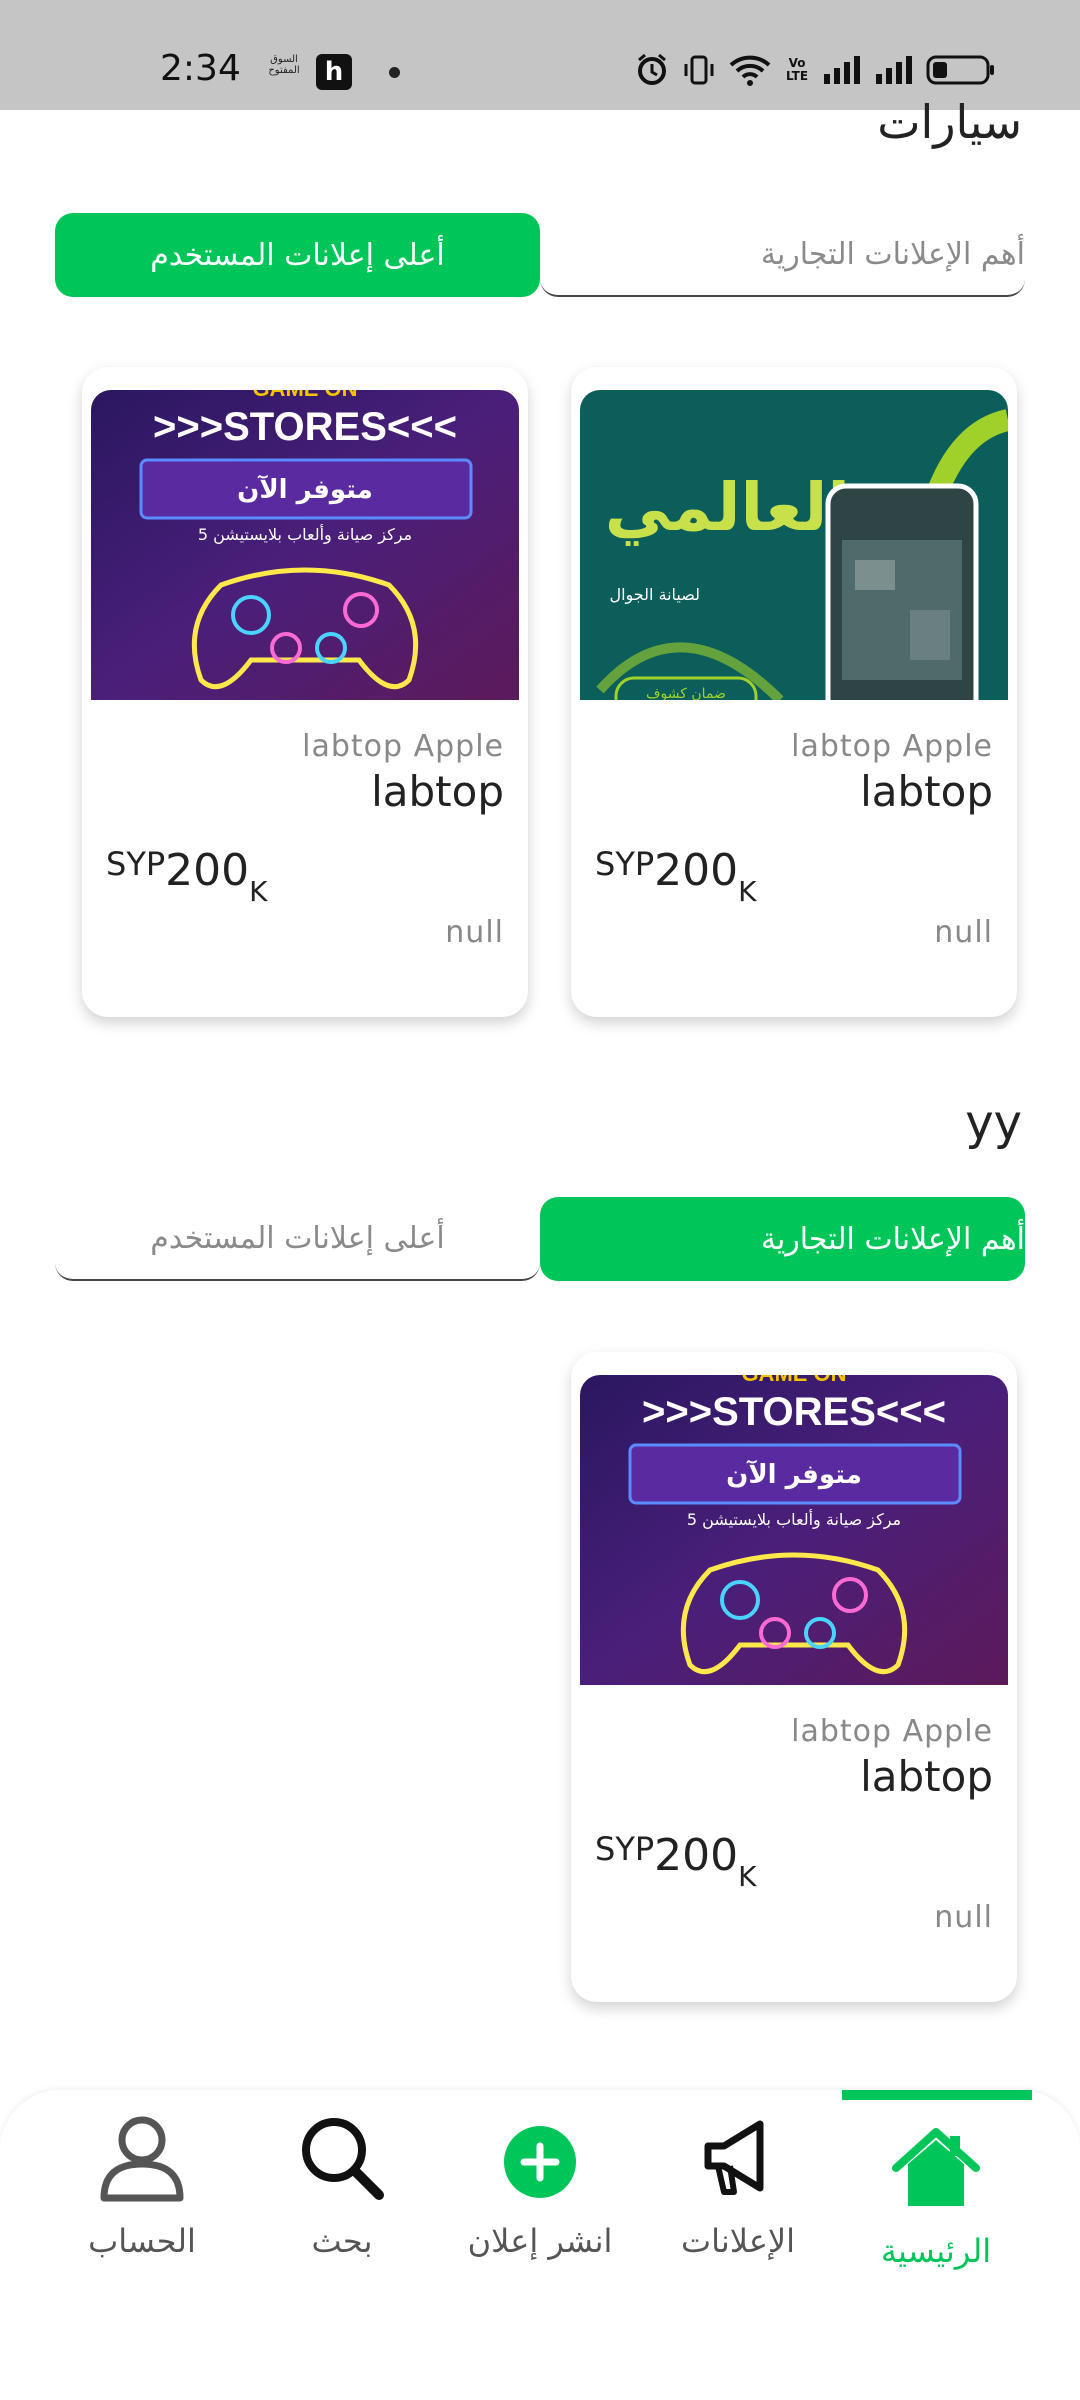 The width and height of the screenshot is (1080, 2400). Describe the element at coordinates (815, 70) in the screenshot. I see `status-icons: Vo LTE` at that location.